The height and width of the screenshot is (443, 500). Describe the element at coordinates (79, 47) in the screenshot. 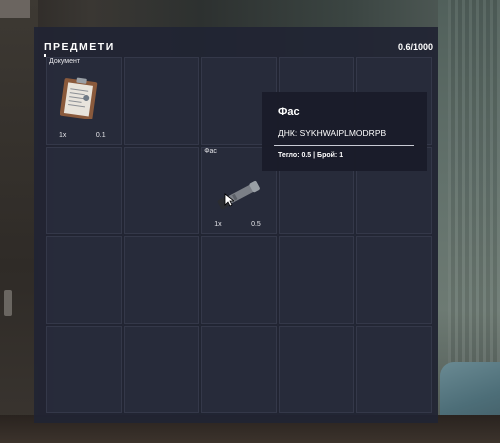

I see `inventory-title: ПРЕДМЕТИ` at that location.